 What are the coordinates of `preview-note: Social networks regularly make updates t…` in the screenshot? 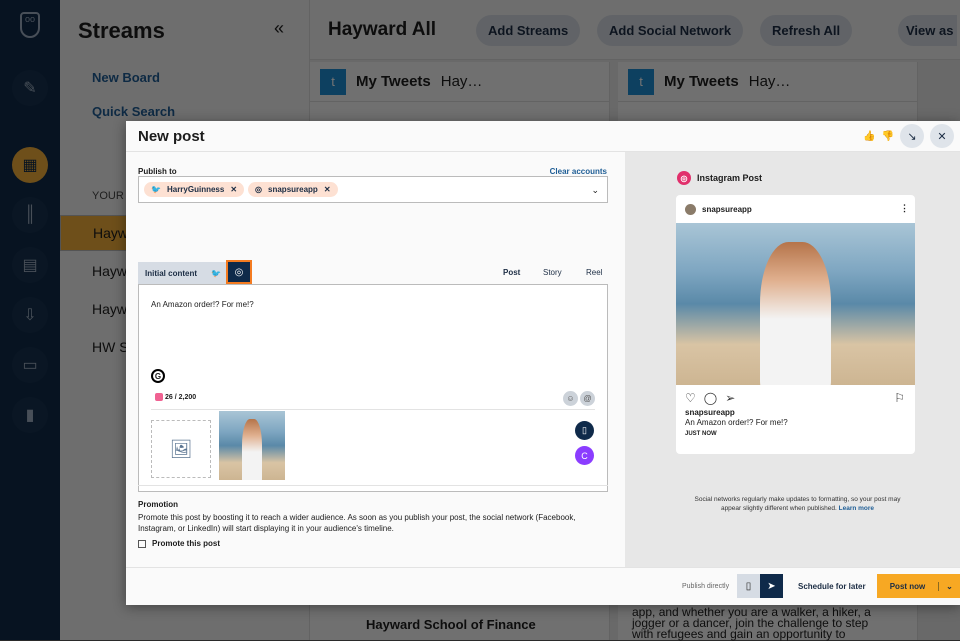 It's located at (797, 504).